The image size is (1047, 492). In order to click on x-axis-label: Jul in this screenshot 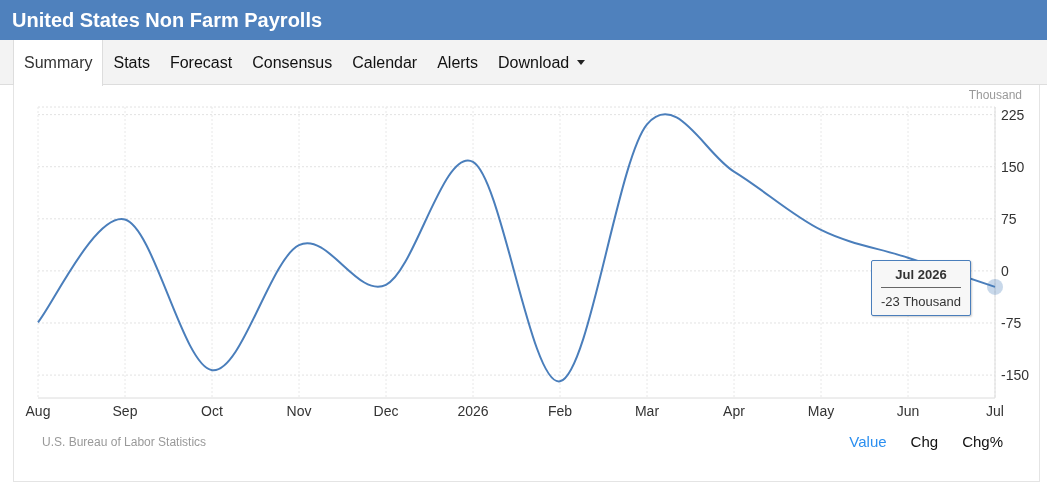, I will do `click(995, 411)`.